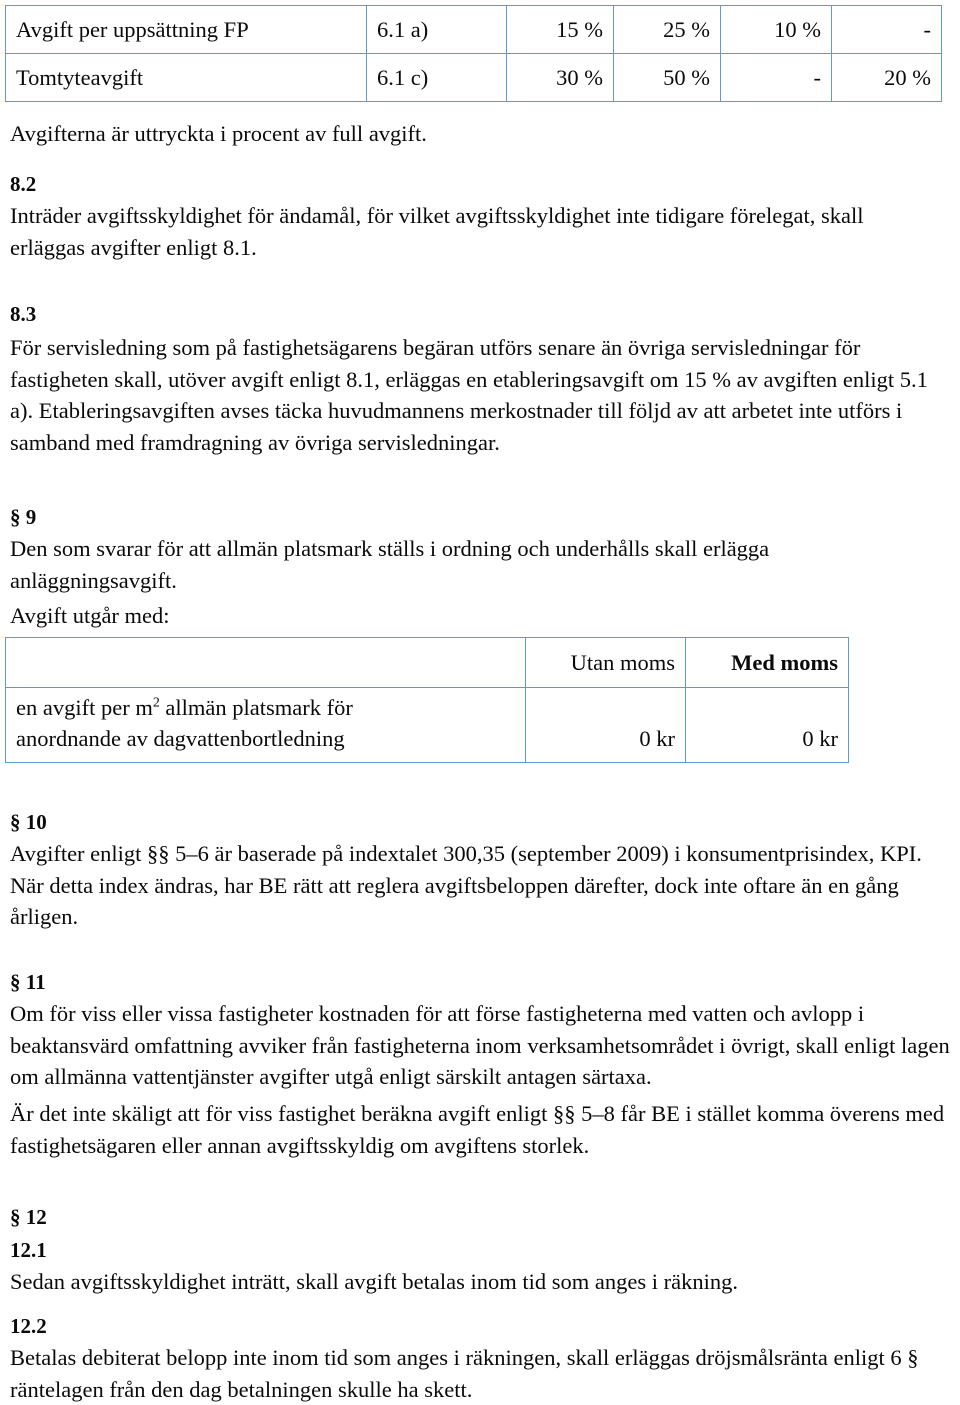 The image size is (960, 1405). What do you see at coordinates (886, 77) in the screenshot?
I see `fees-row-value-4: 20 %` at bounding box center [886, 77].